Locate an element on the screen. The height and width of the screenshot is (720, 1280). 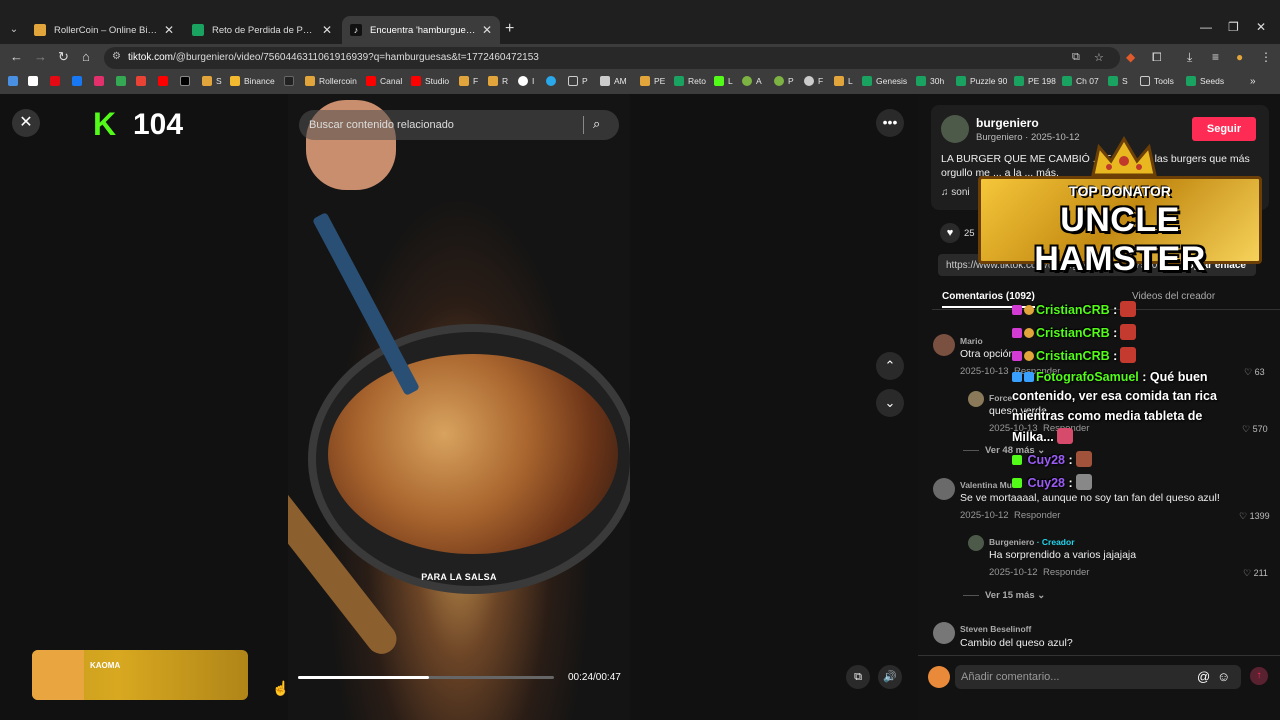
next-video-button: ⌄ is located at coordinates (890, 403).